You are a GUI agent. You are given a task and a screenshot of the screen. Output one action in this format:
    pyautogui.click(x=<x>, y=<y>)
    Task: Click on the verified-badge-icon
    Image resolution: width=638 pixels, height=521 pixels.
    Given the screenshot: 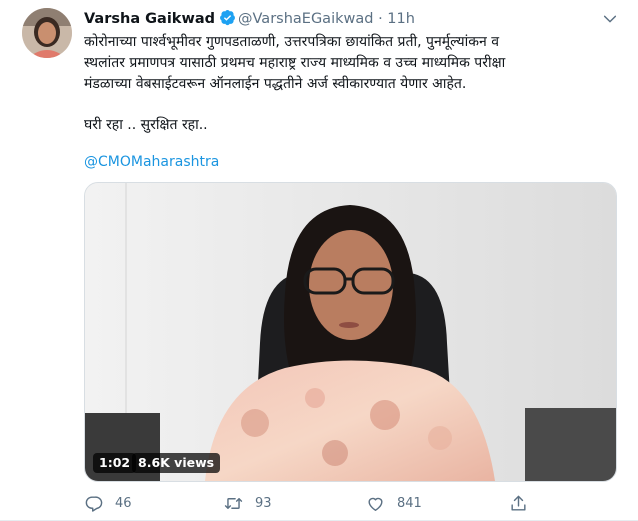 What is the action you would take?
    pyautogui.click(x=227, y=17)
    